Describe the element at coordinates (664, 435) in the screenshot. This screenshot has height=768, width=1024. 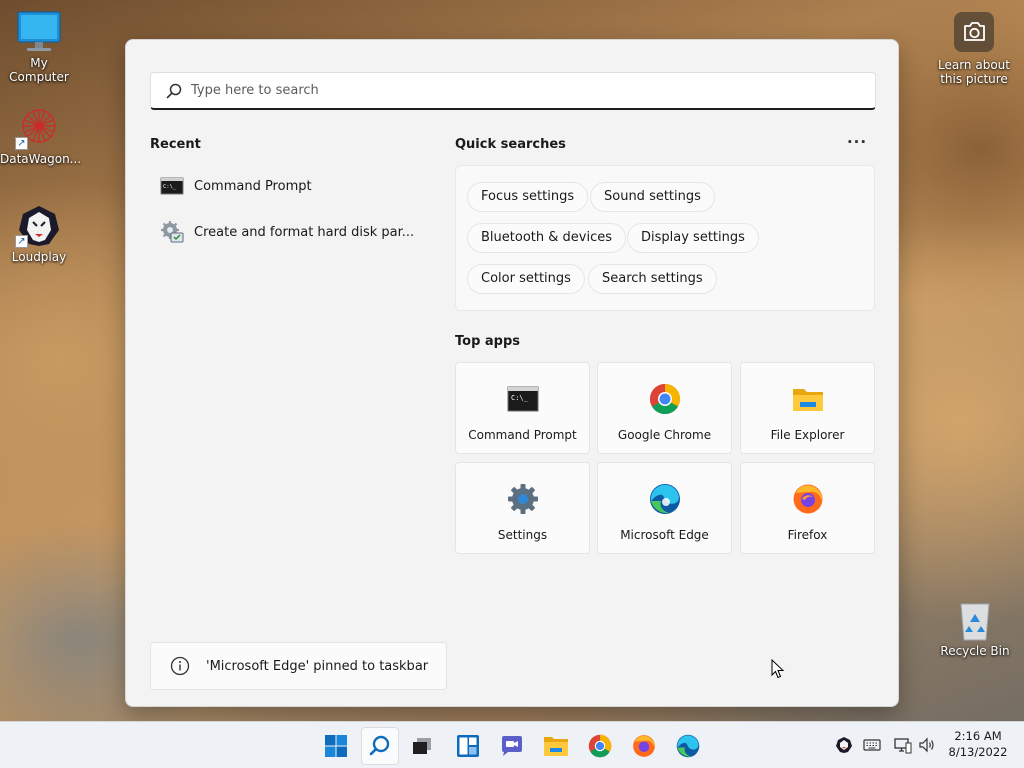
I see `app-tile-label: Google Chrome` at that location.